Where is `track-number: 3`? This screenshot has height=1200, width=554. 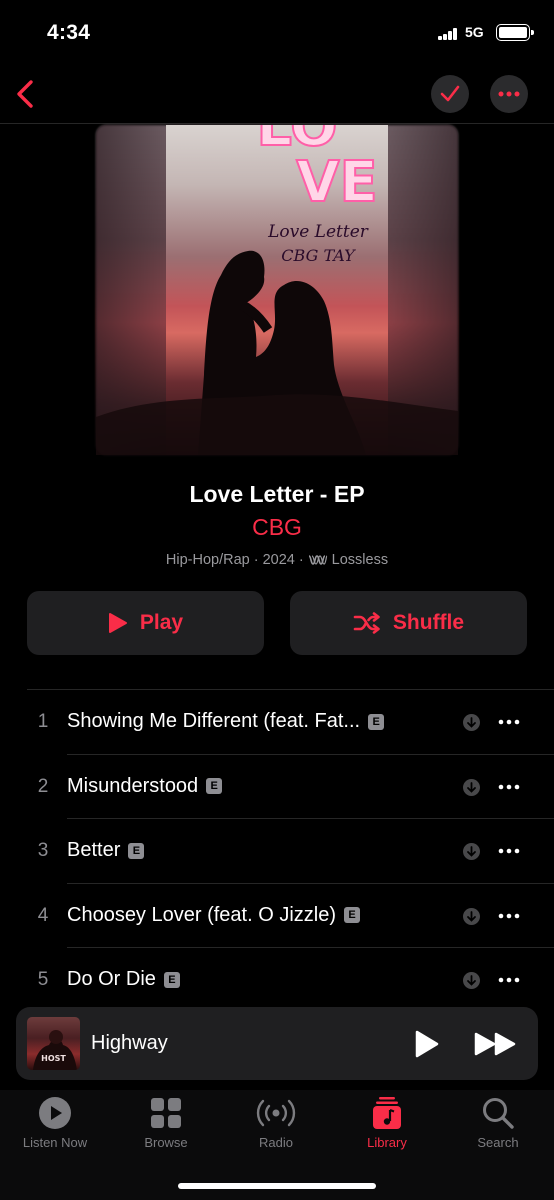 track-number: 3 is located at coordinates (43, 850).